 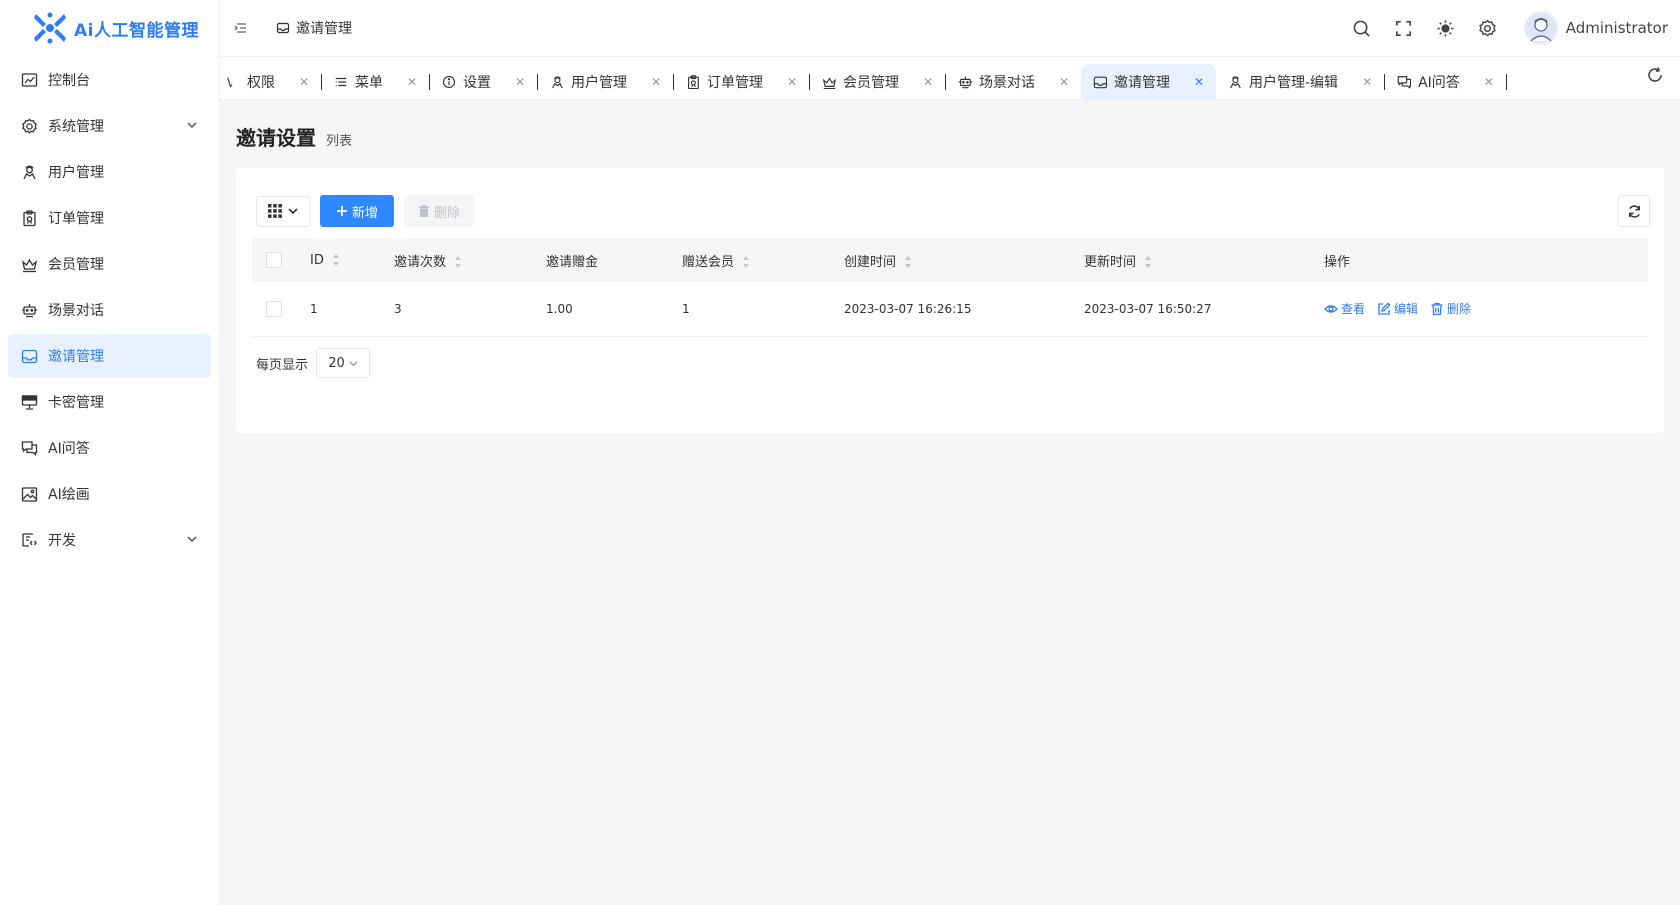 I want to click on app-logo: Ai人工智能管理, so click(x=109, y=28).